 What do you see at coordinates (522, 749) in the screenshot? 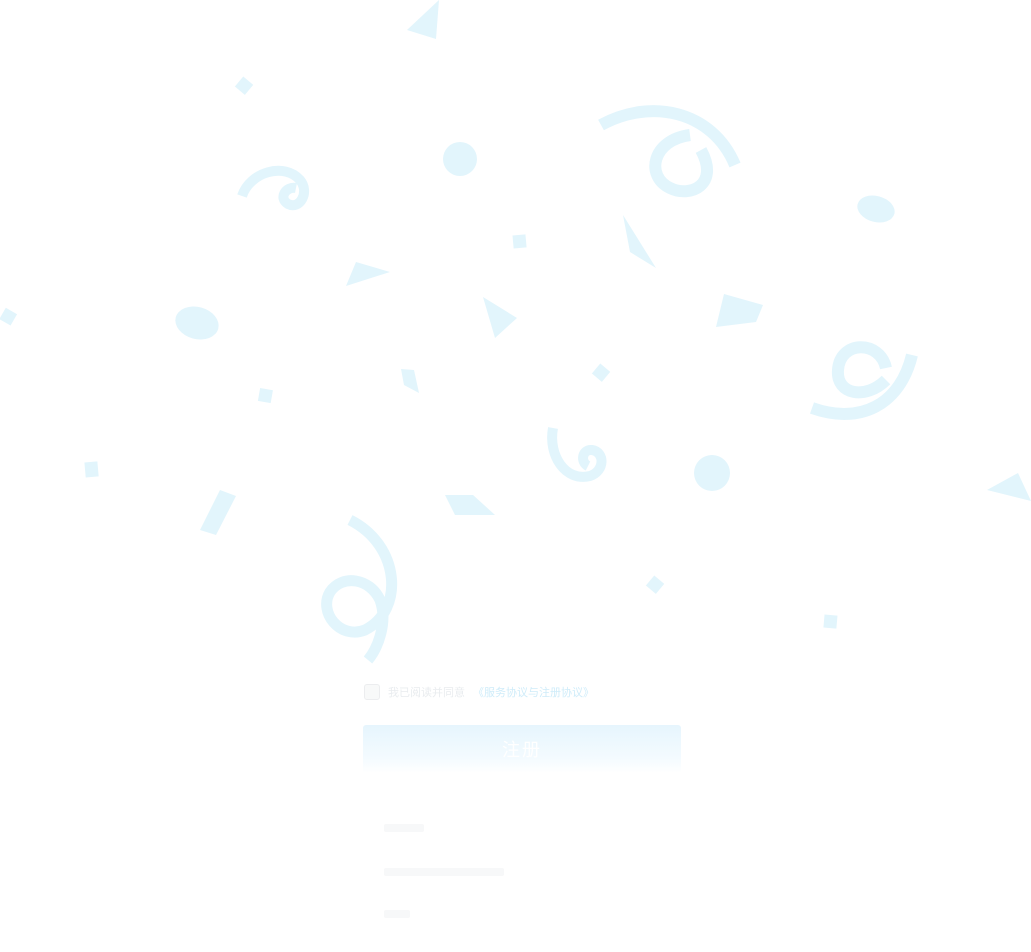
I see `register-button: 注册` at bounding box center [522, 749].